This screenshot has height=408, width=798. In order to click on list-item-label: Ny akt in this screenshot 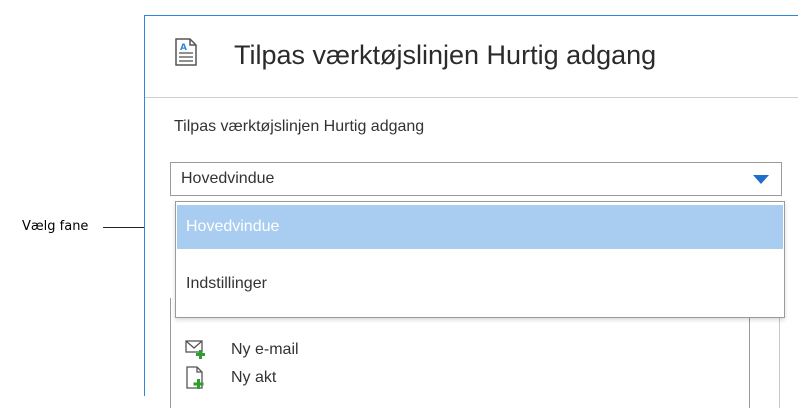, I will do `click(254, 377)`.